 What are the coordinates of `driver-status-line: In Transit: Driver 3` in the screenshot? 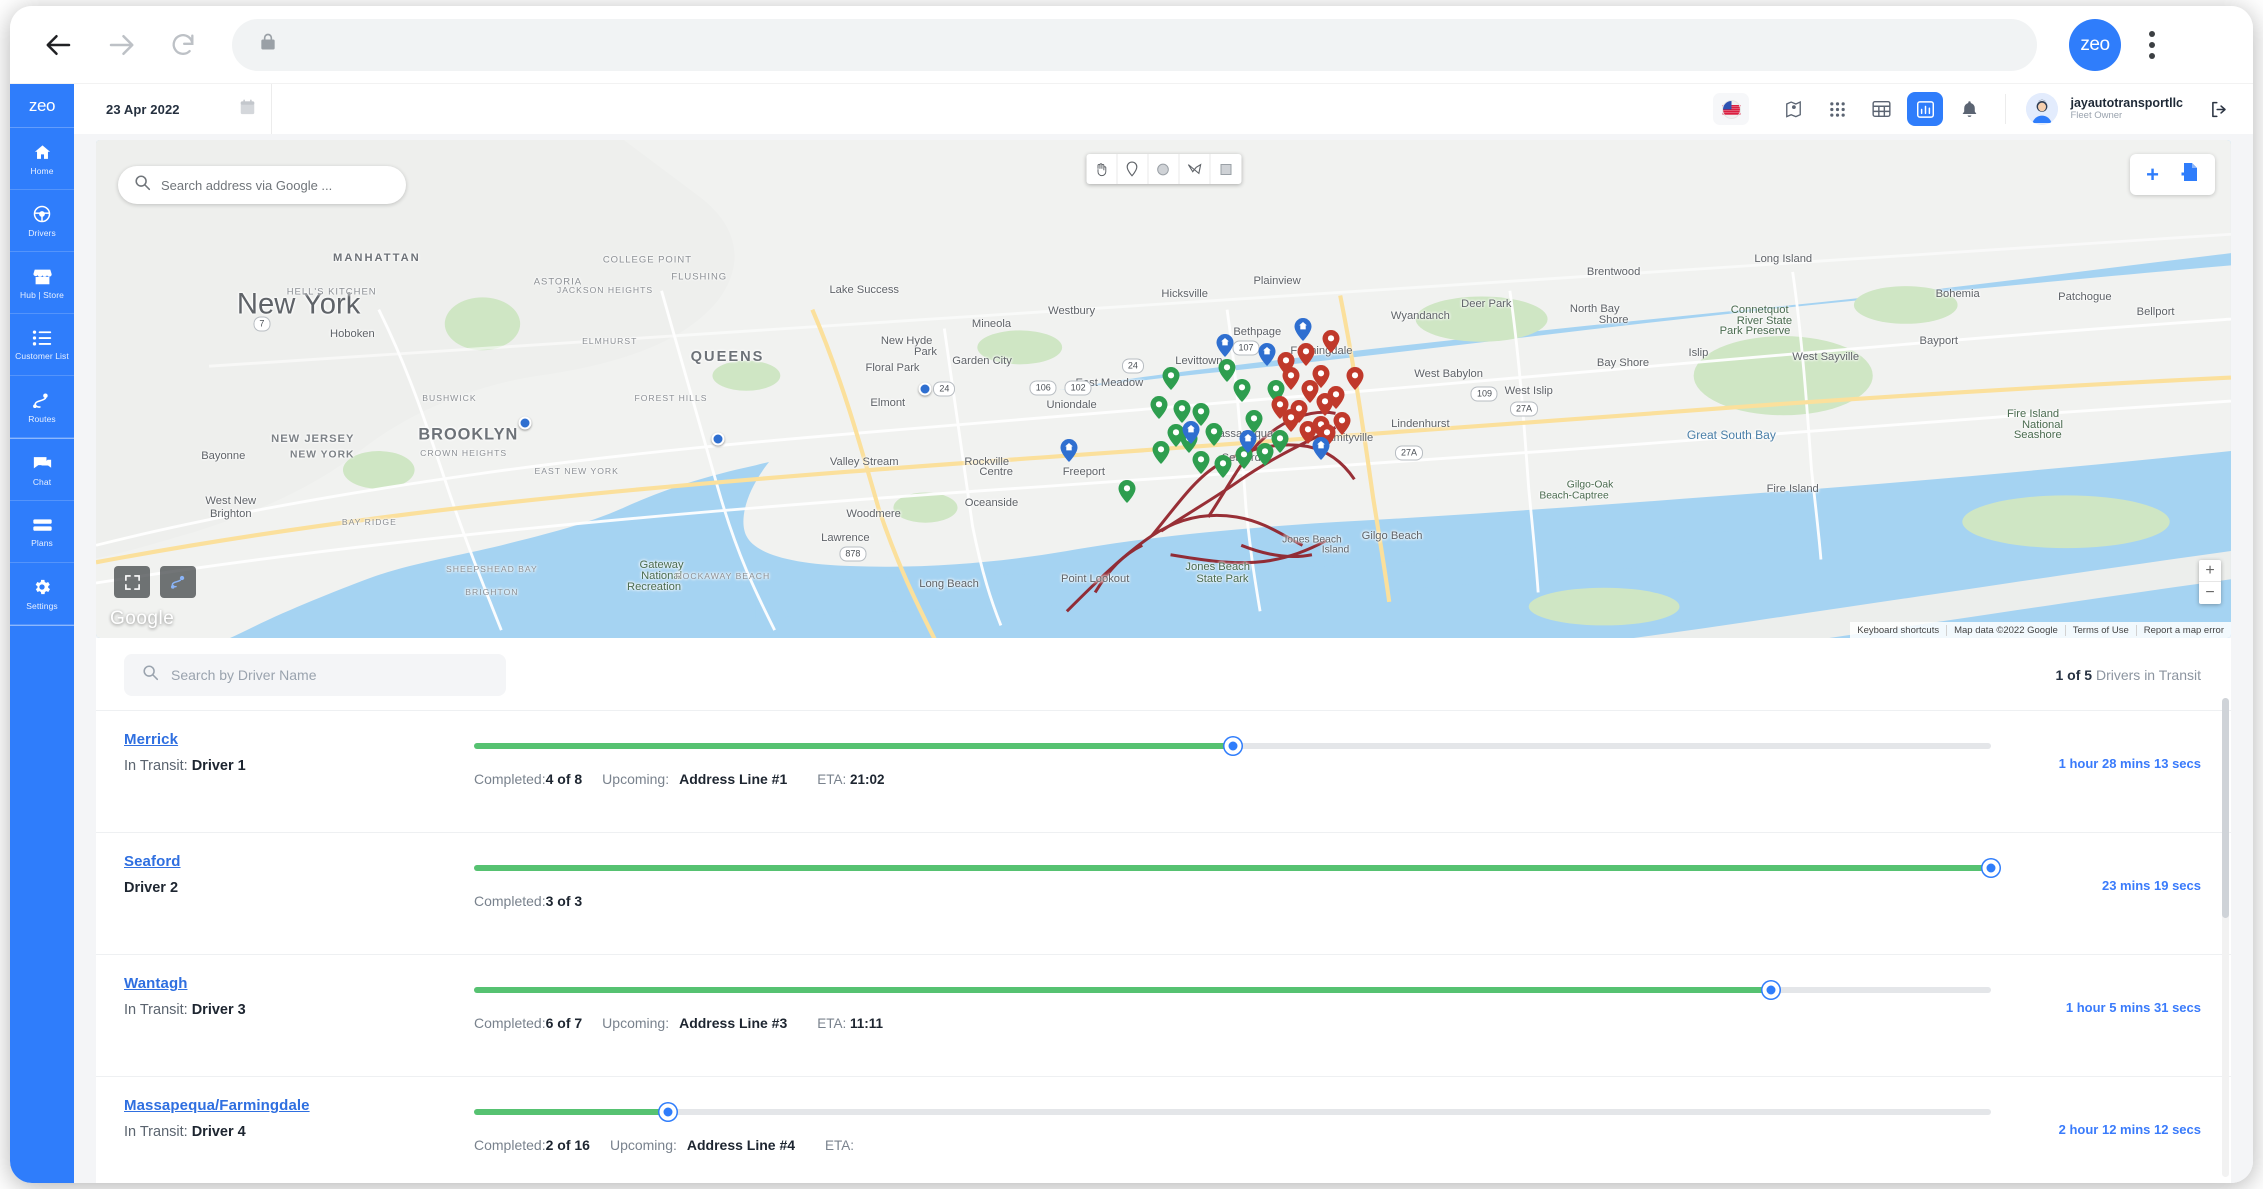 It's located at (299, 1010).